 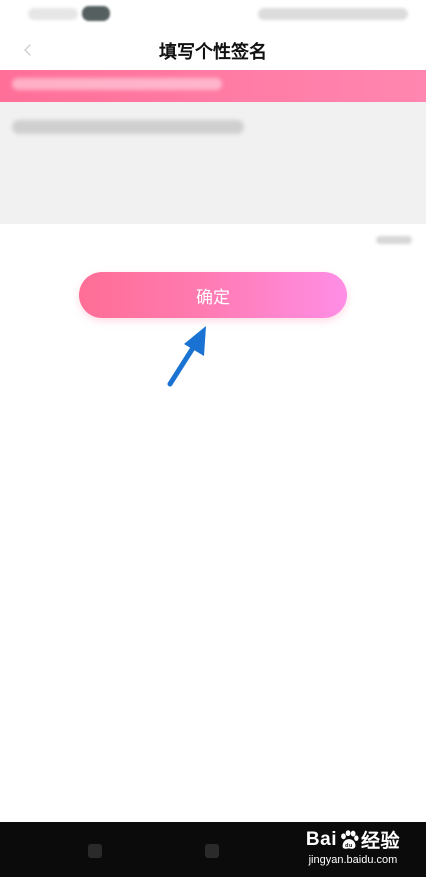 What do you see at coordinates (212, 851) in the screenshot?
I see `nav-home-button` at bounding box center [212, 851].